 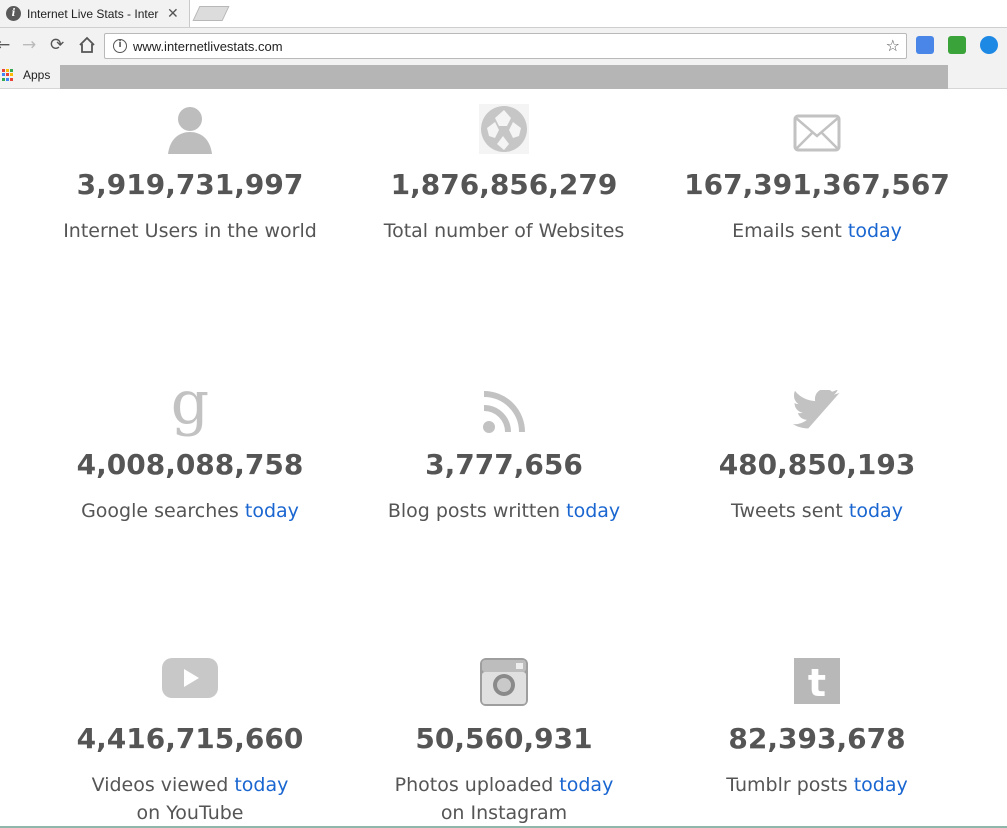 I want to click on browser-toolbar: ← → ⟳ i www.internetlivestats.com ☆, so click(x=503, y=45).